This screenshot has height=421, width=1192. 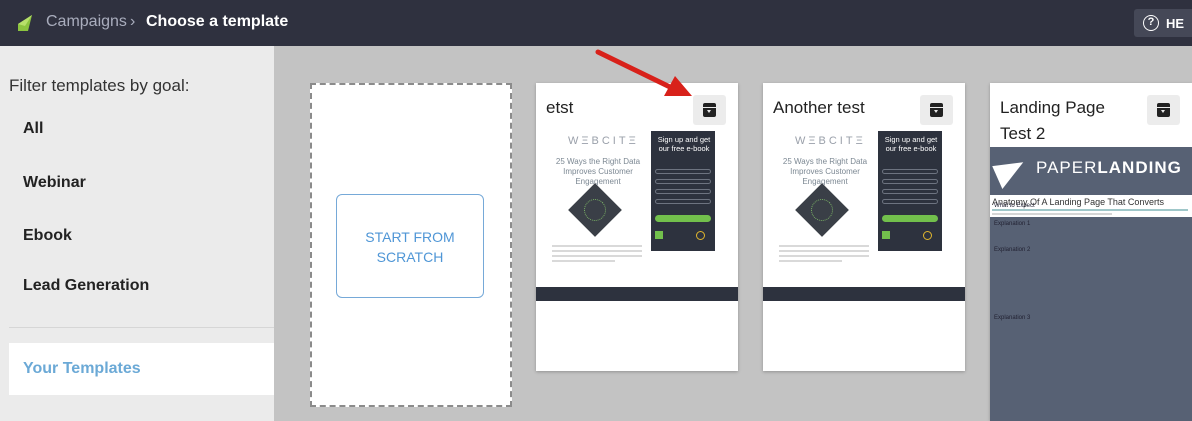 I want to click on banner-logo-text: PAPERLANDING, so click(x=1109, y=168).